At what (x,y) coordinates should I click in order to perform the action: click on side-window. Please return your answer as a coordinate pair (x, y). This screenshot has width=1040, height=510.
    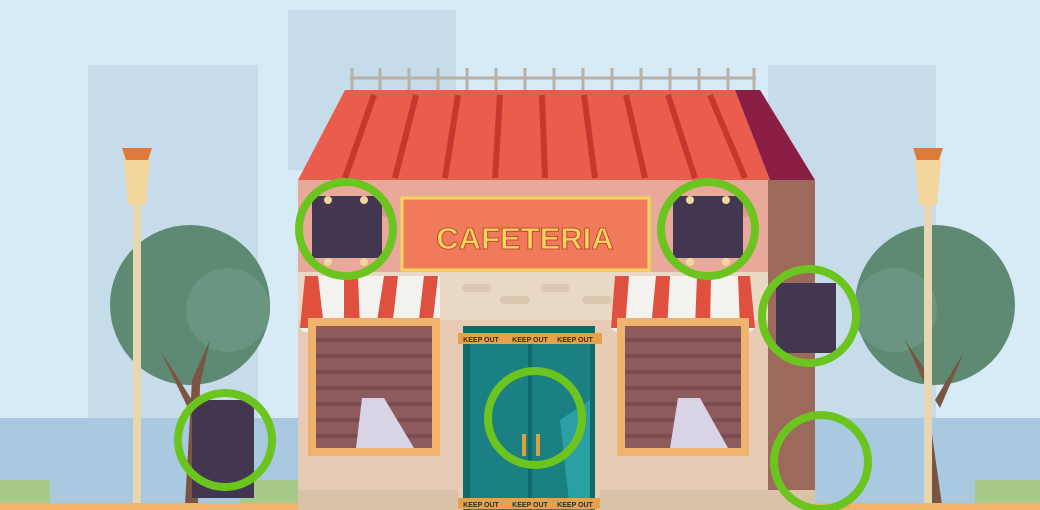
    Looking at the image, I should click on (806, 318).